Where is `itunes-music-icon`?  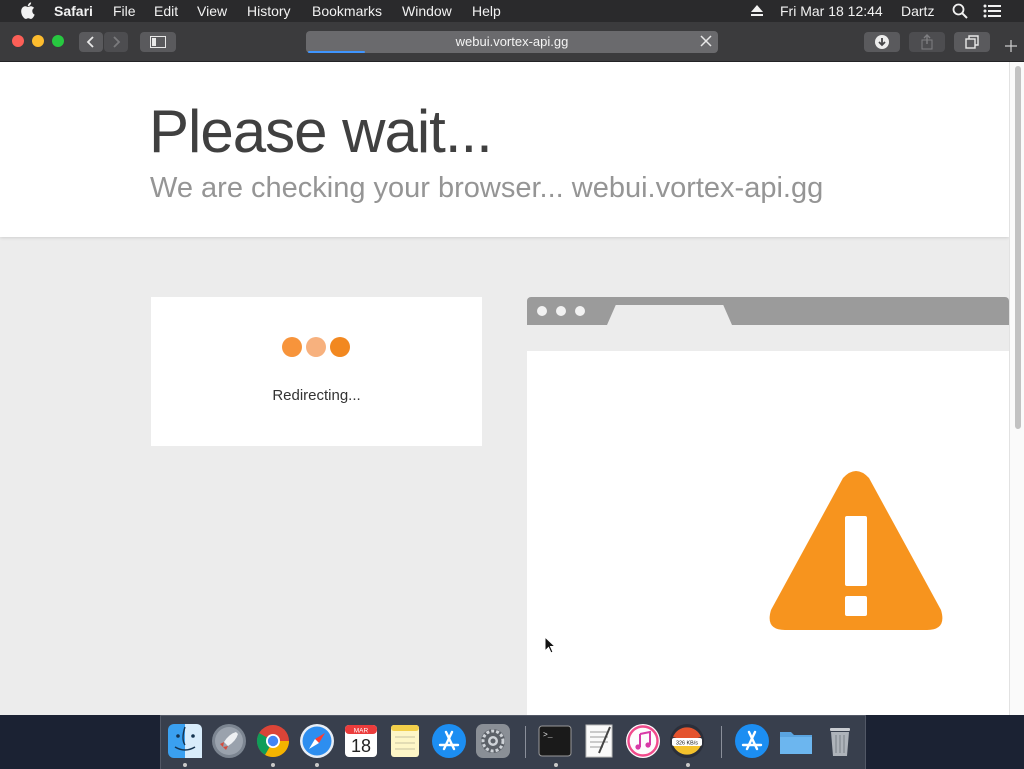 itunes-music-icon is located at coordinates (643, 741).